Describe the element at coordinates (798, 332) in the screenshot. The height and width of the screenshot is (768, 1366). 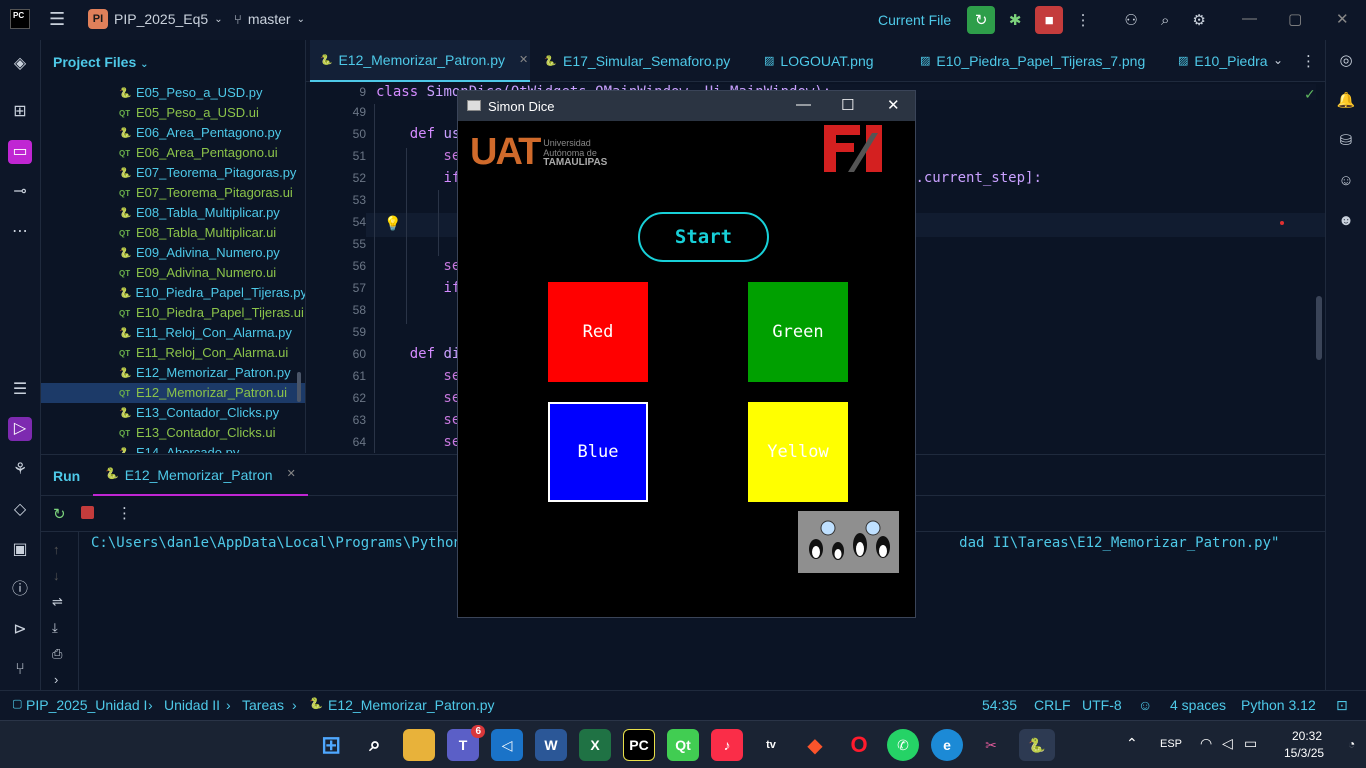
I see `green-button: Green` at that location.